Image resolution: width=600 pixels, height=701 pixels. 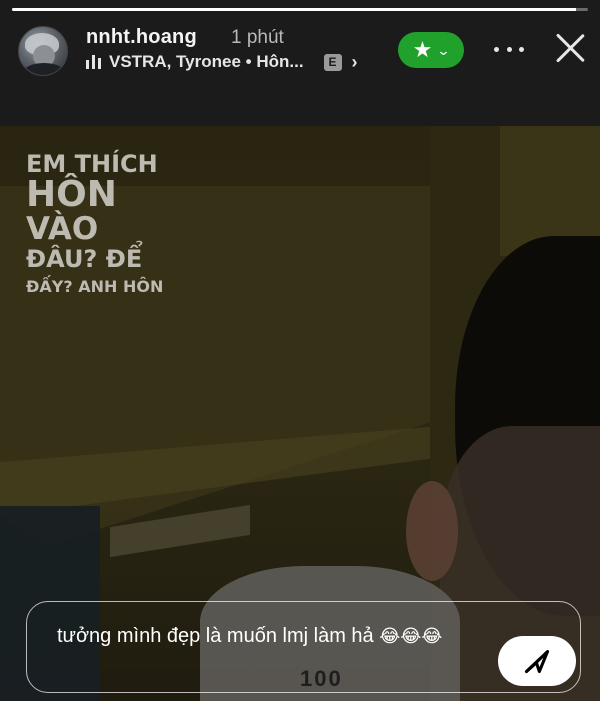 What do you see at coordinates (71, 194) in the screenshot?
I see `overlay-line: HÔN` at bounding box center [71, 194].